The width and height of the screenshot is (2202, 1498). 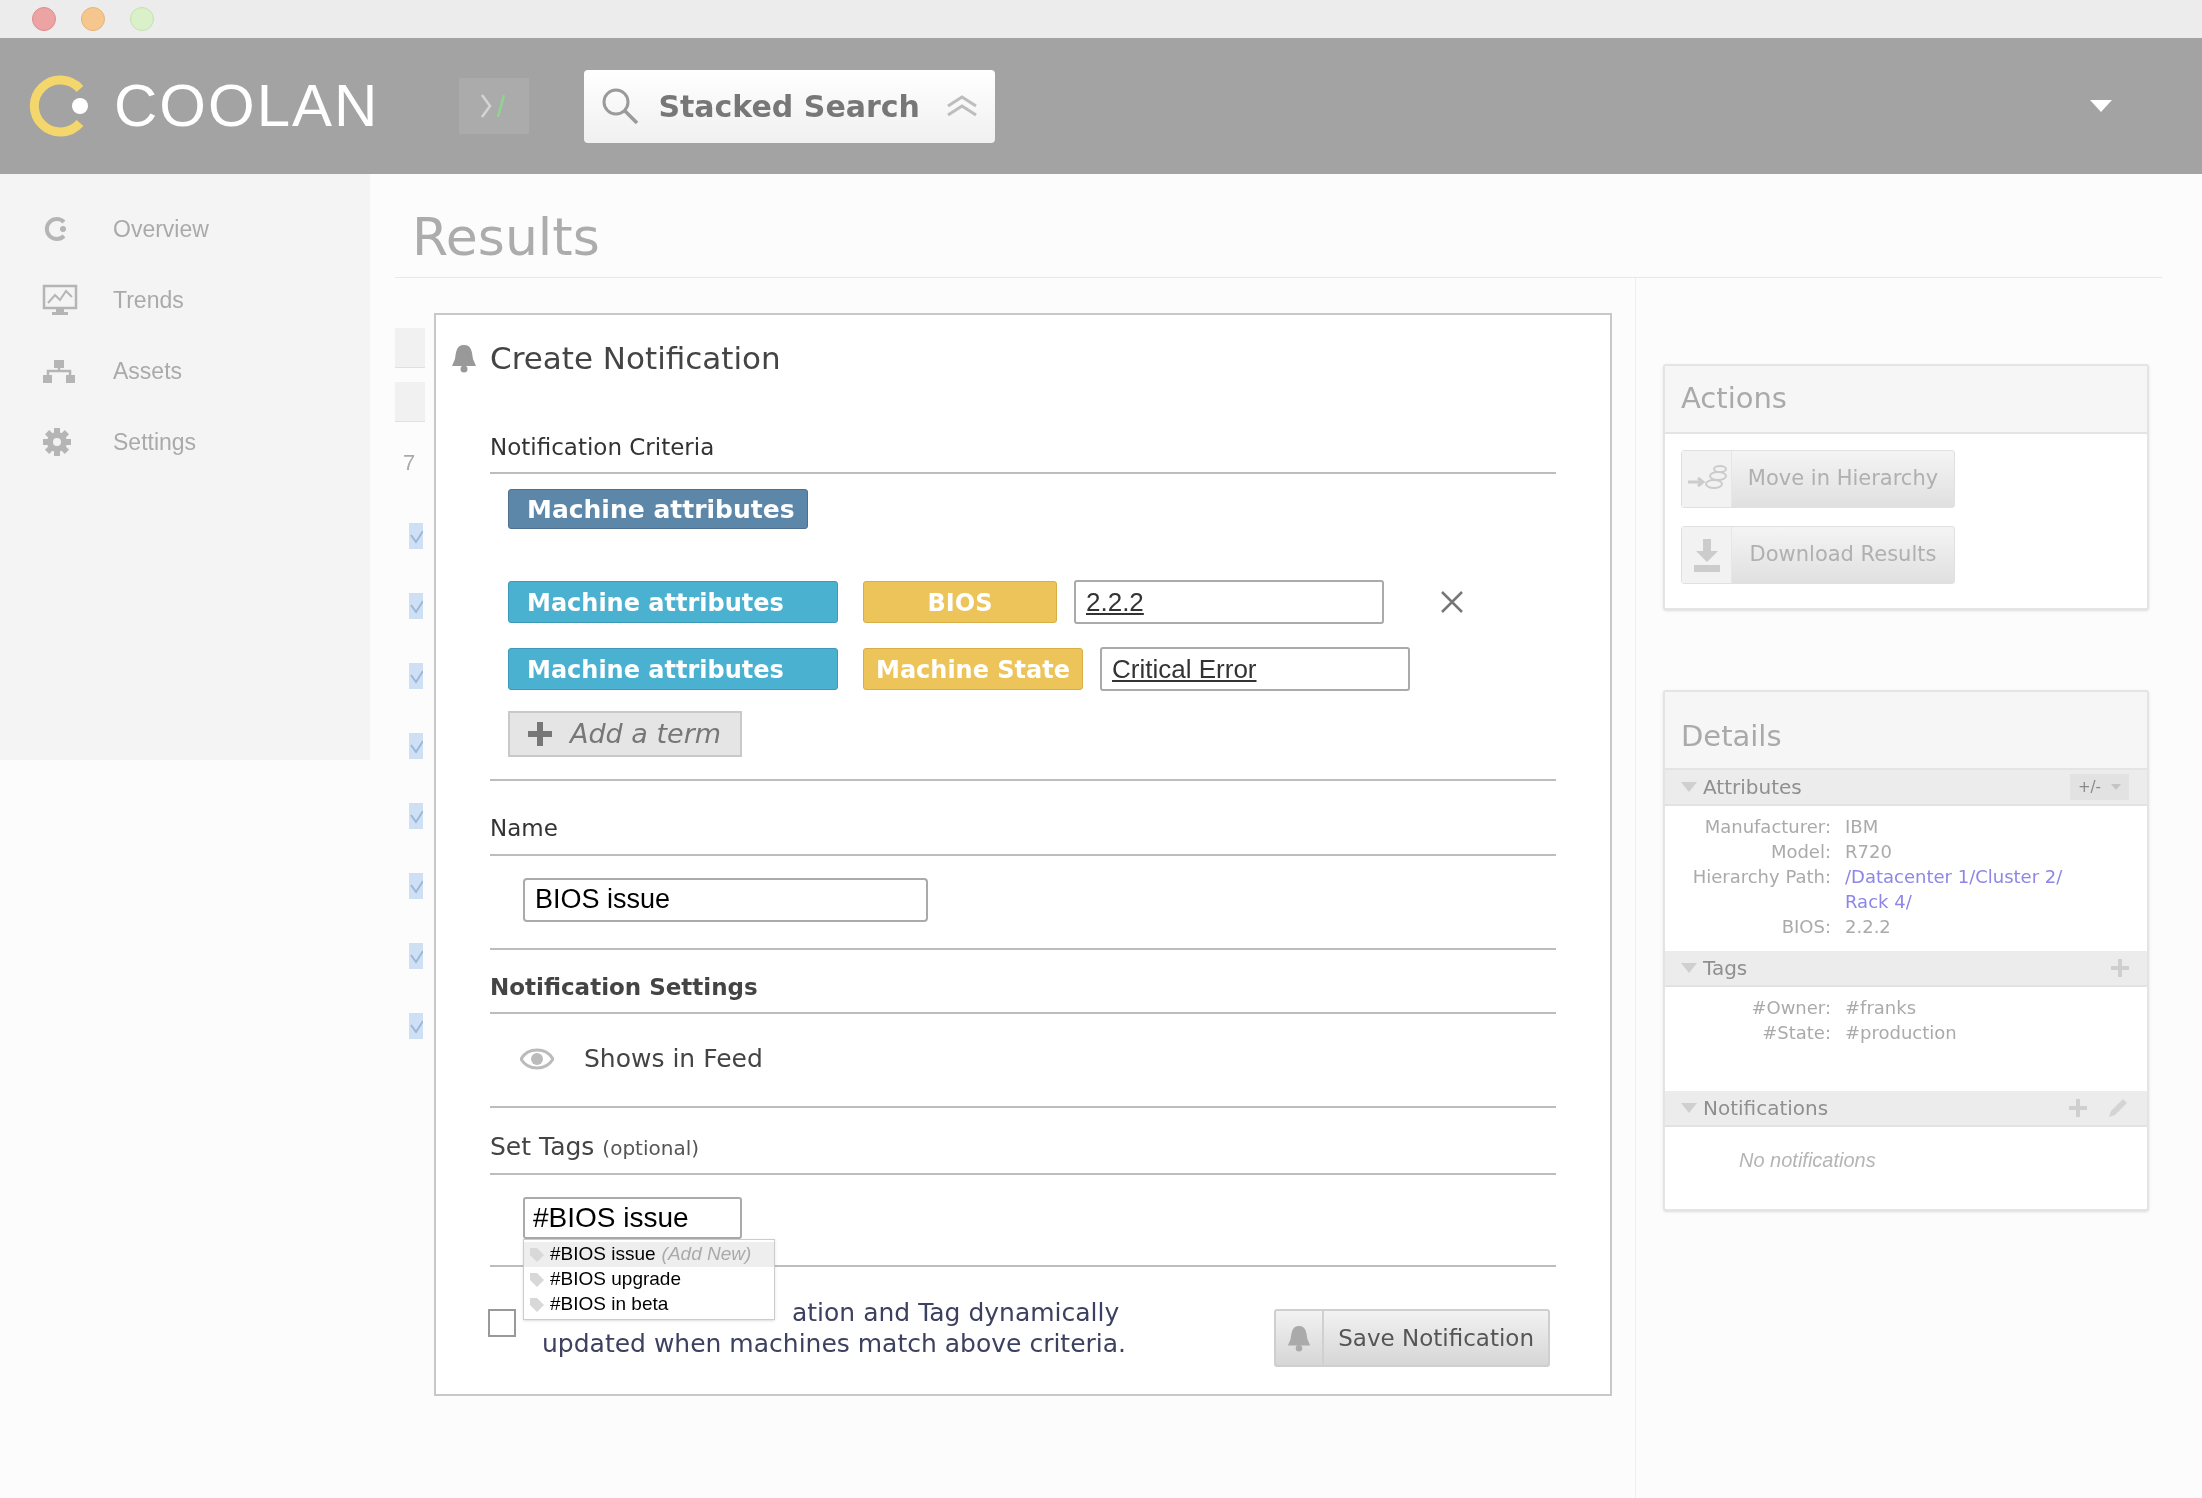 I want to click on detail-label: Model:, so click(x=1800, y=852).